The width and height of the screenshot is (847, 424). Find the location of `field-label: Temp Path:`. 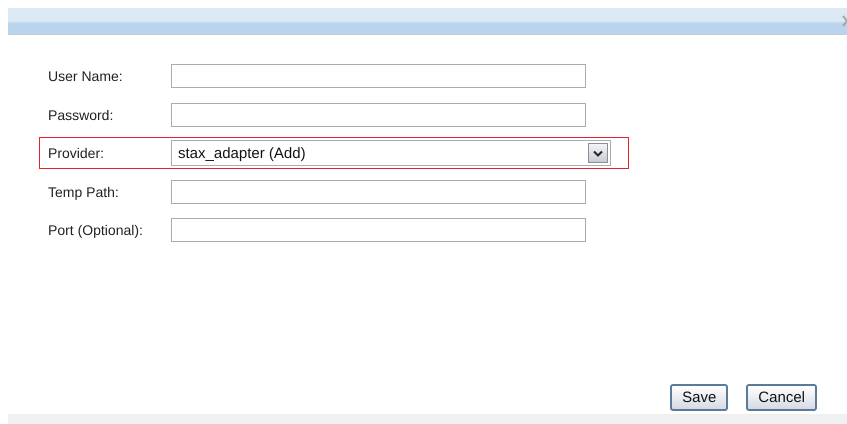

field-label: Temp Path: is located at coordinates (84, 192).